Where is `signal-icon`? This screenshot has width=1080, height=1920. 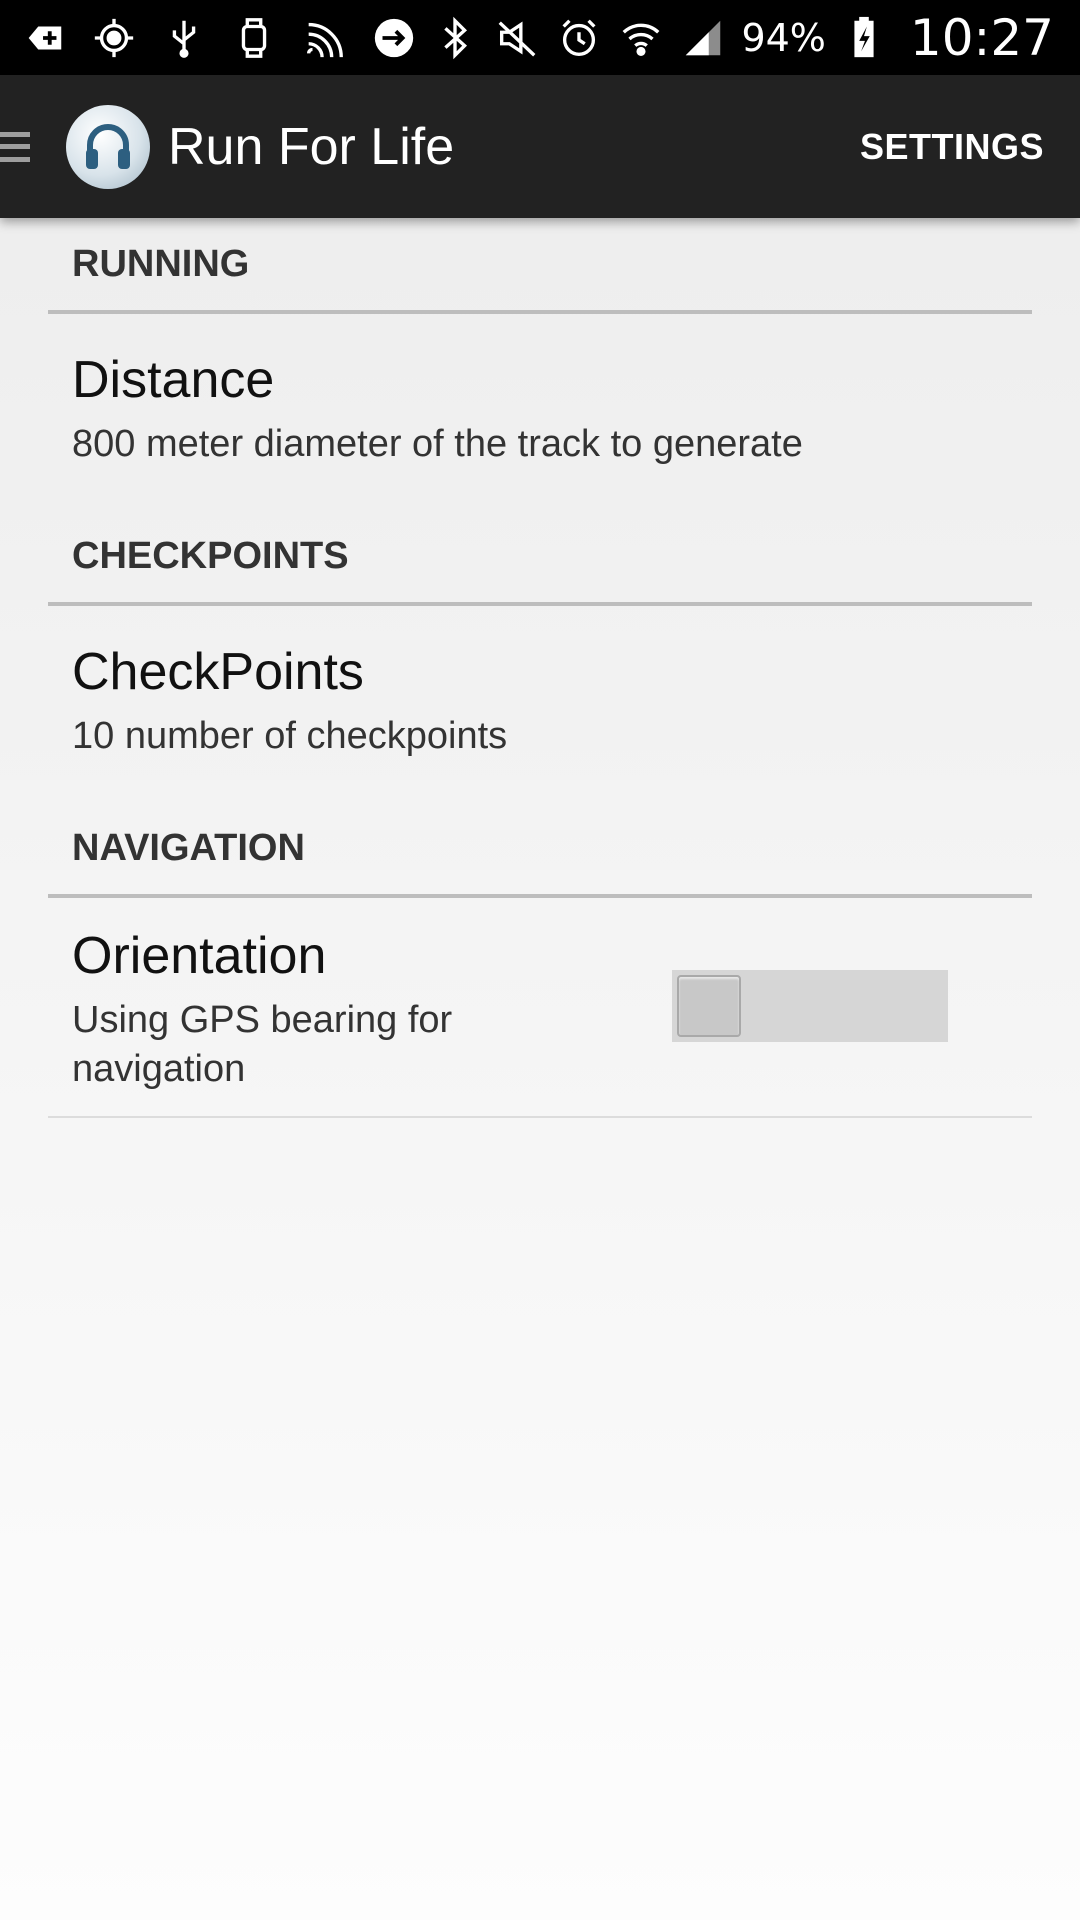 signal-icon is located at coordinates (703, 38).